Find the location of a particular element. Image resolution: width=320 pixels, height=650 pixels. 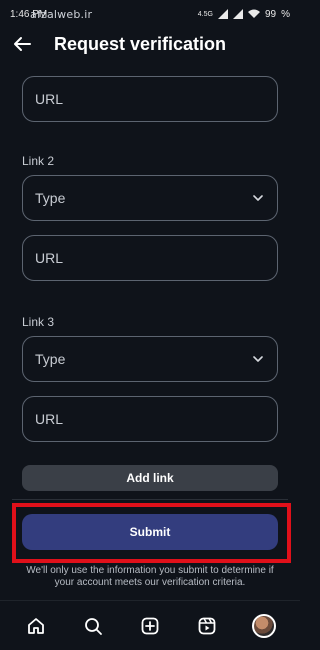

add-link-button: Add link is located at coordinates (150, 478).